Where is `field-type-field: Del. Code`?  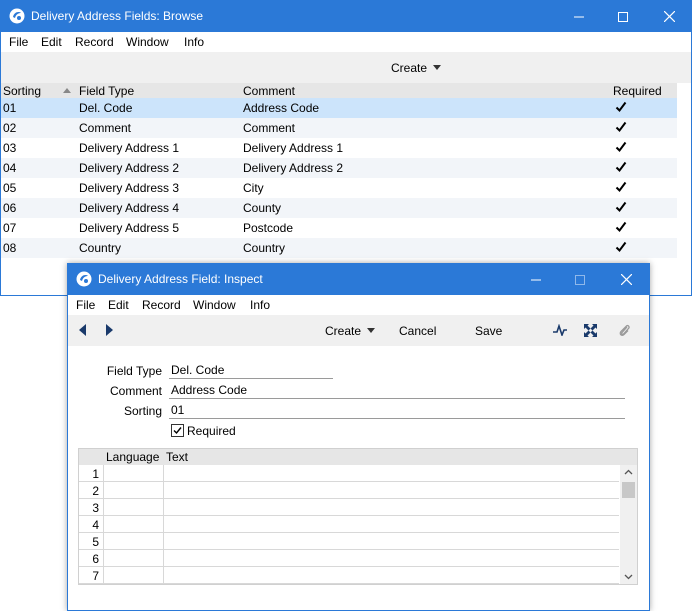 field-type-field: Del. Code is located at coordinates (251, 371).